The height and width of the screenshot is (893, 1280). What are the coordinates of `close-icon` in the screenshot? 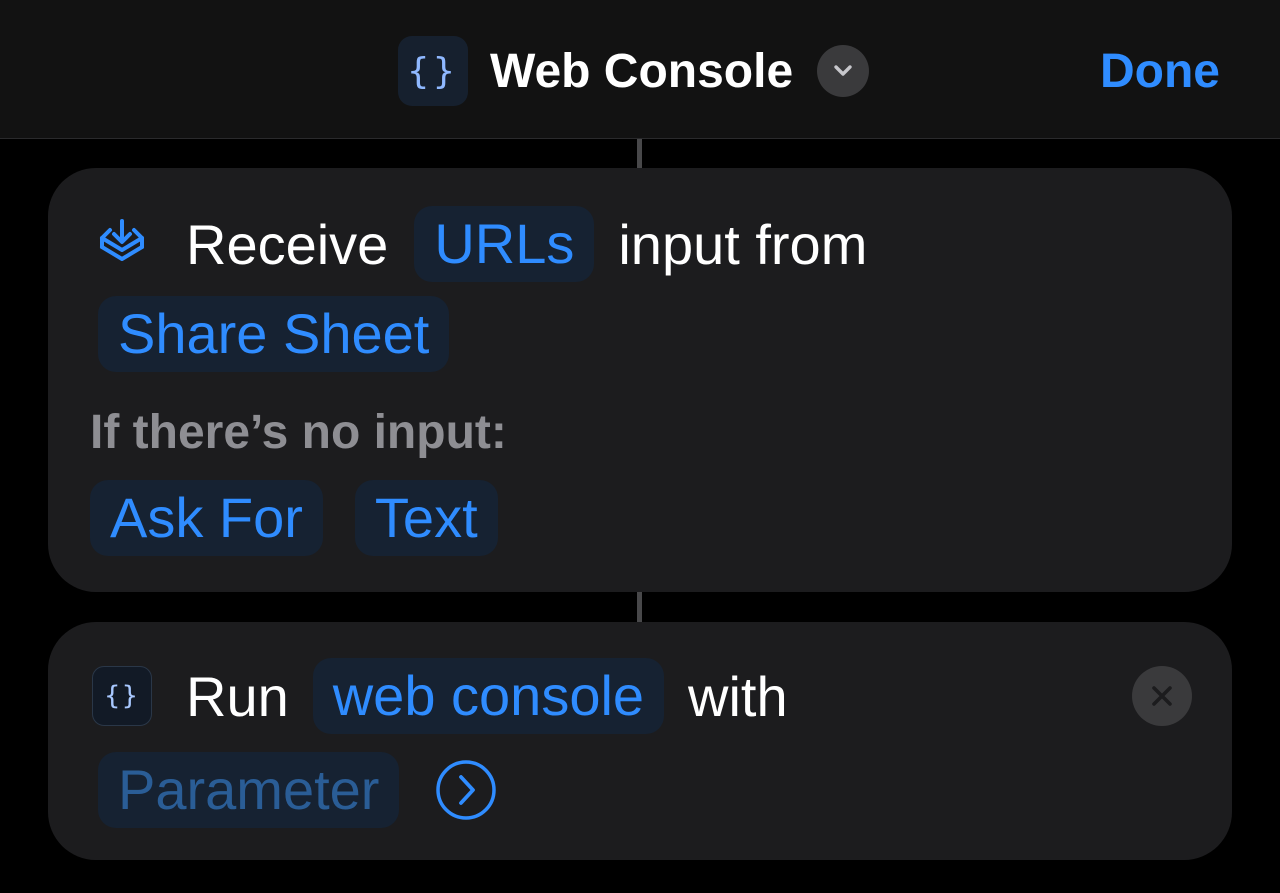 It's located at (1162, 696).